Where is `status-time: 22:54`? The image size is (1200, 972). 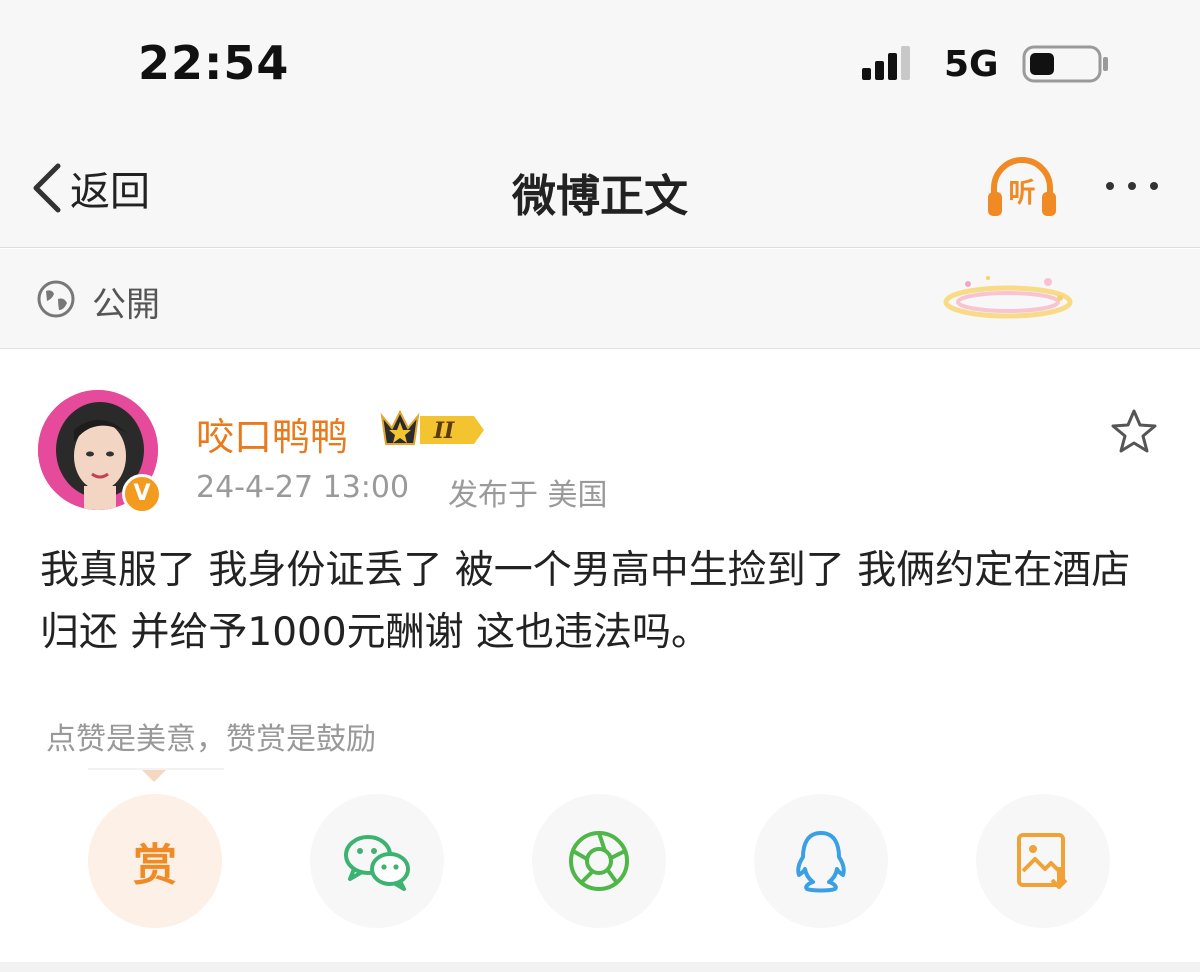
status-time: 22:54 is located at coordinates (214, 63).